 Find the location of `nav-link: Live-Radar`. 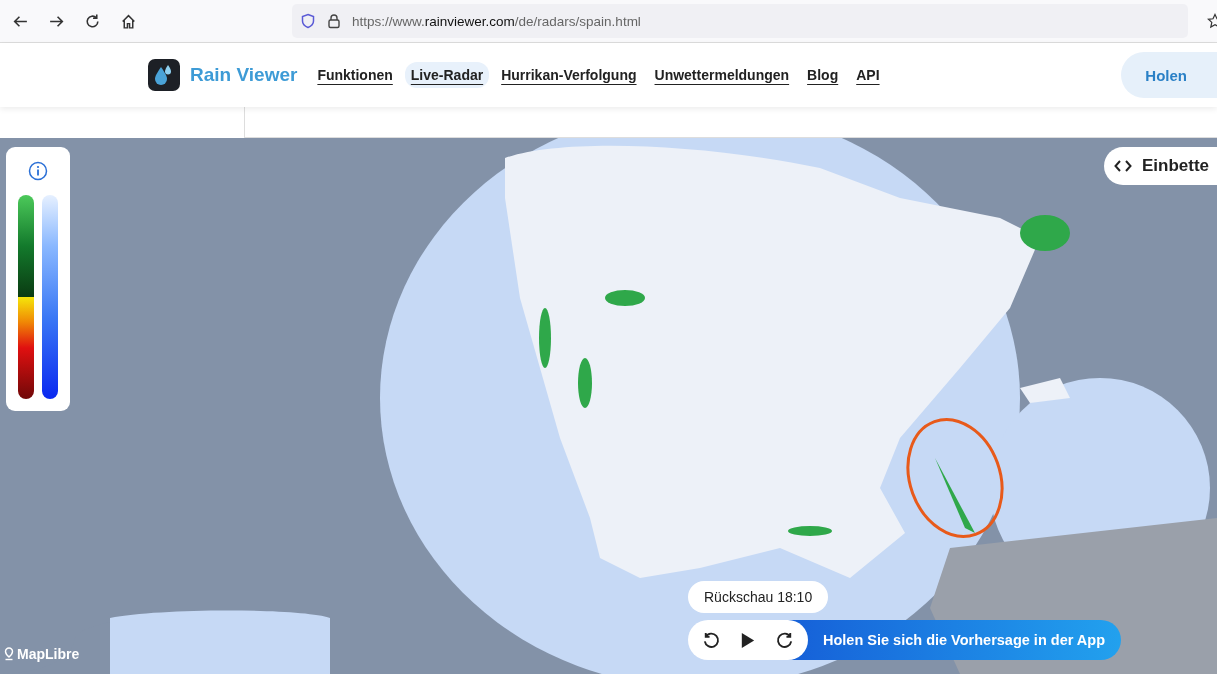

nav-link: Live-Radar is located at coordinates (447, 75).